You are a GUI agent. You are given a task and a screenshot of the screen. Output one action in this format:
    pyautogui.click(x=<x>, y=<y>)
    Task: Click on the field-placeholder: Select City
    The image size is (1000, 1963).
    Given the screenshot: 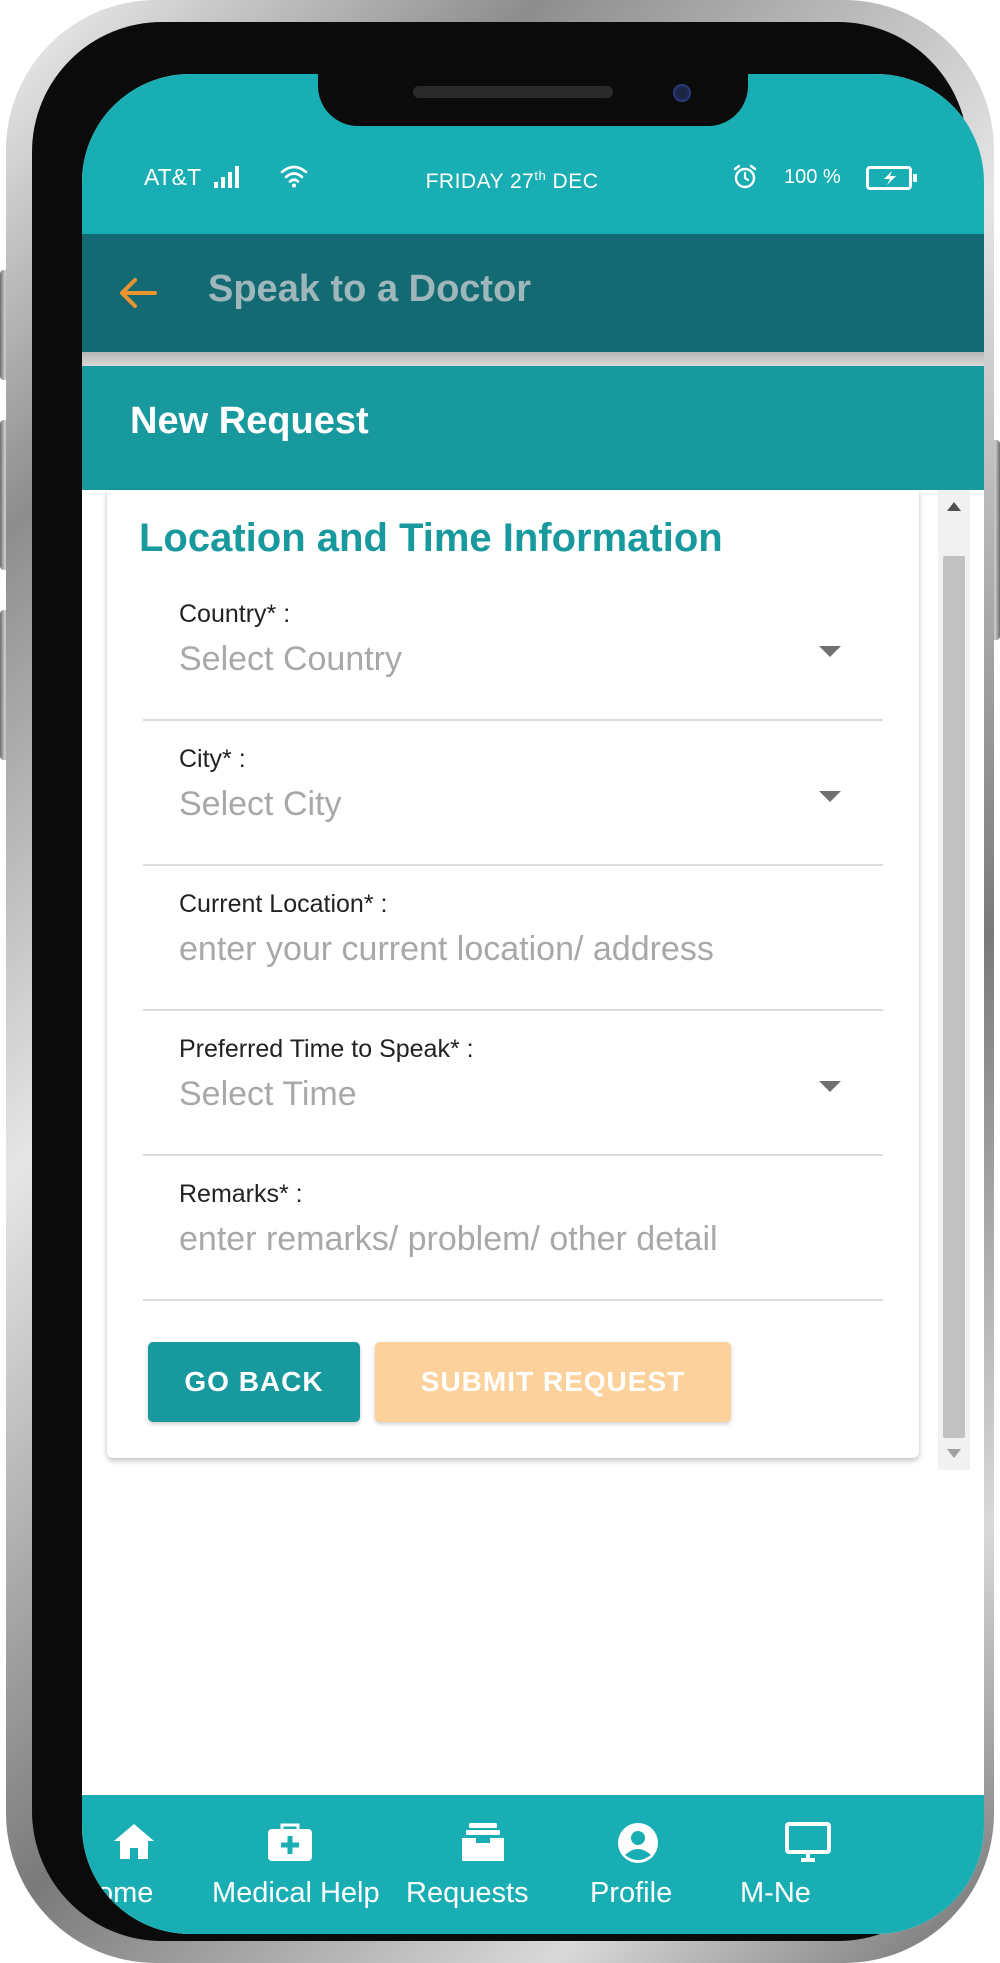 What is the action you would take?
    pyautogui.click(x=260, y=804)
    